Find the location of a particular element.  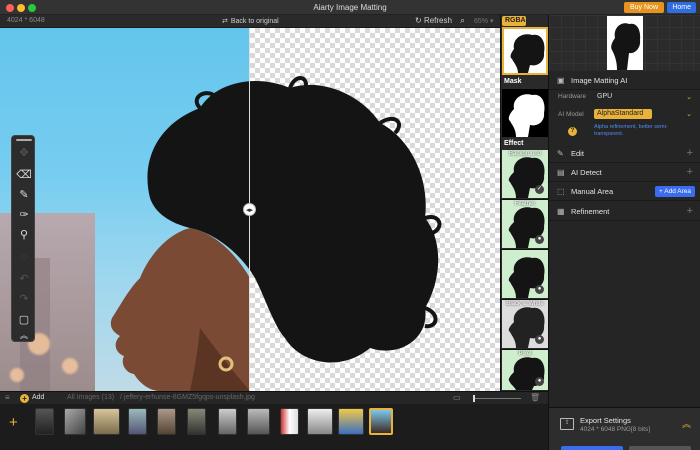

chevron-down-icon: ▾ is located at coordinates (491, 21).